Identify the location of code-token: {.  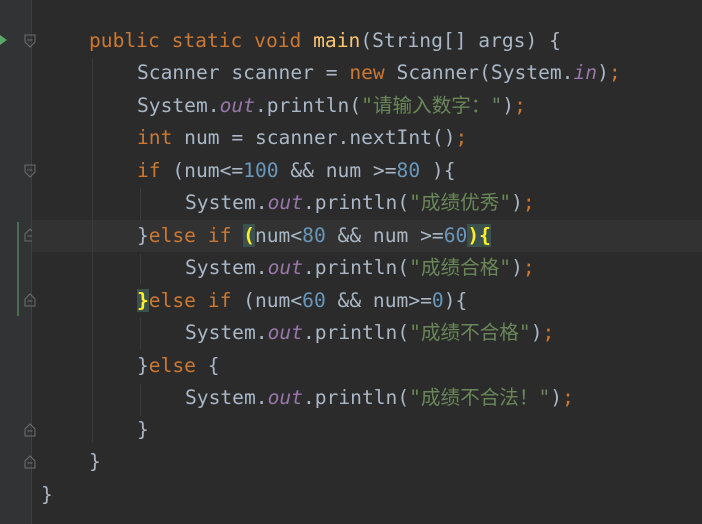
(207, 365).